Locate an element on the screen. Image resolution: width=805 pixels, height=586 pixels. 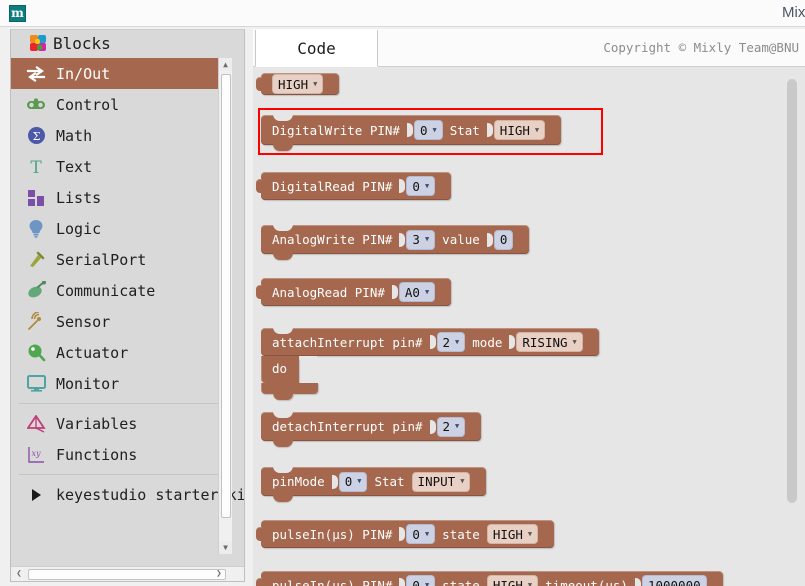
svg-text: xy is located at coordinates (36, 453).